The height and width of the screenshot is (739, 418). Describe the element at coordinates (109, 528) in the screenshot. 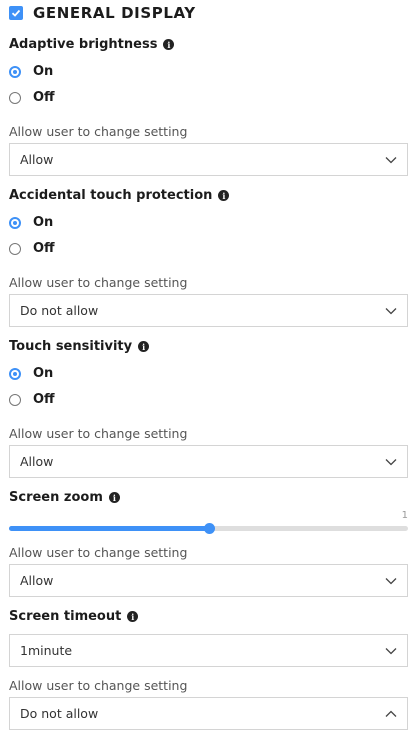

I see `slider-fill` at that location.